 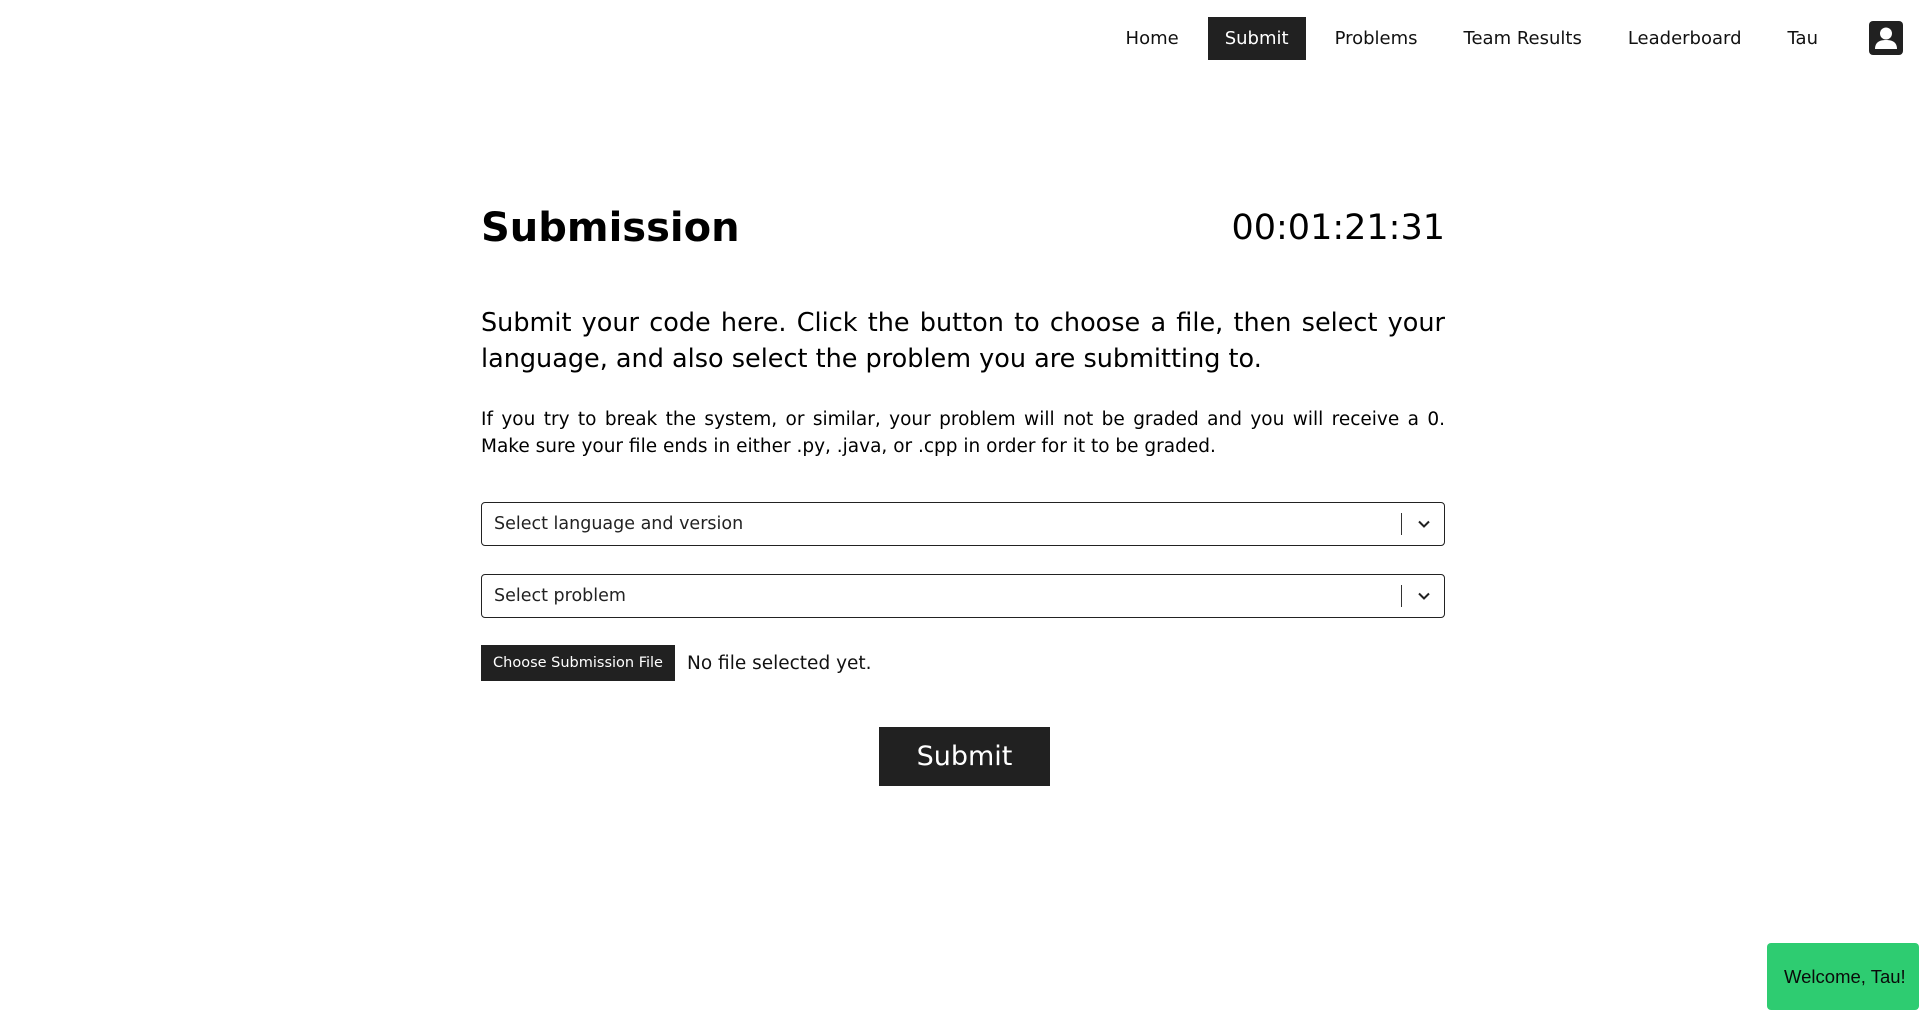 What do you see at coordinates (1256, 38) in the screenshot?
I see `nav-item-submit: Submit` at bounding box center [1256, 38].